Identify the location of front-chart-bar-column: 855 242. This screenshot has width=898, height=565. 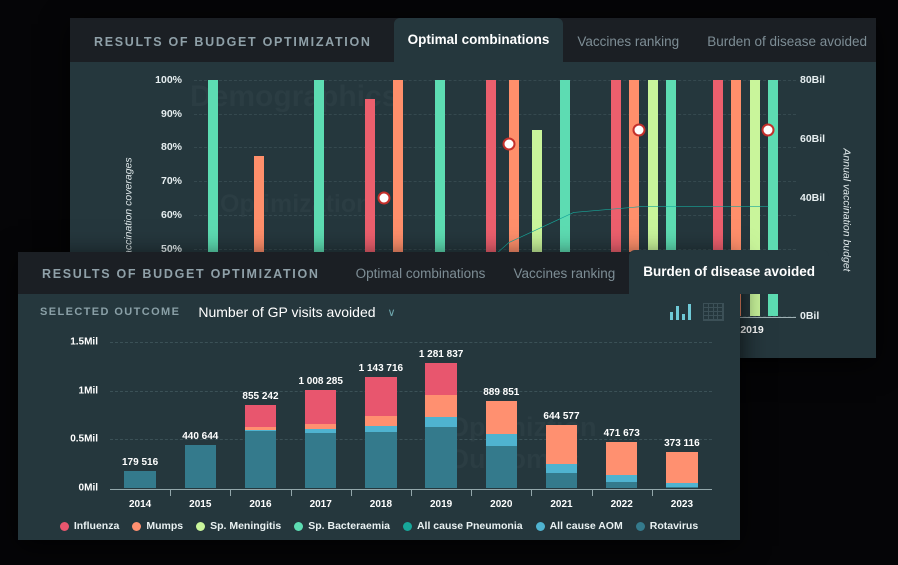
(260, 439).